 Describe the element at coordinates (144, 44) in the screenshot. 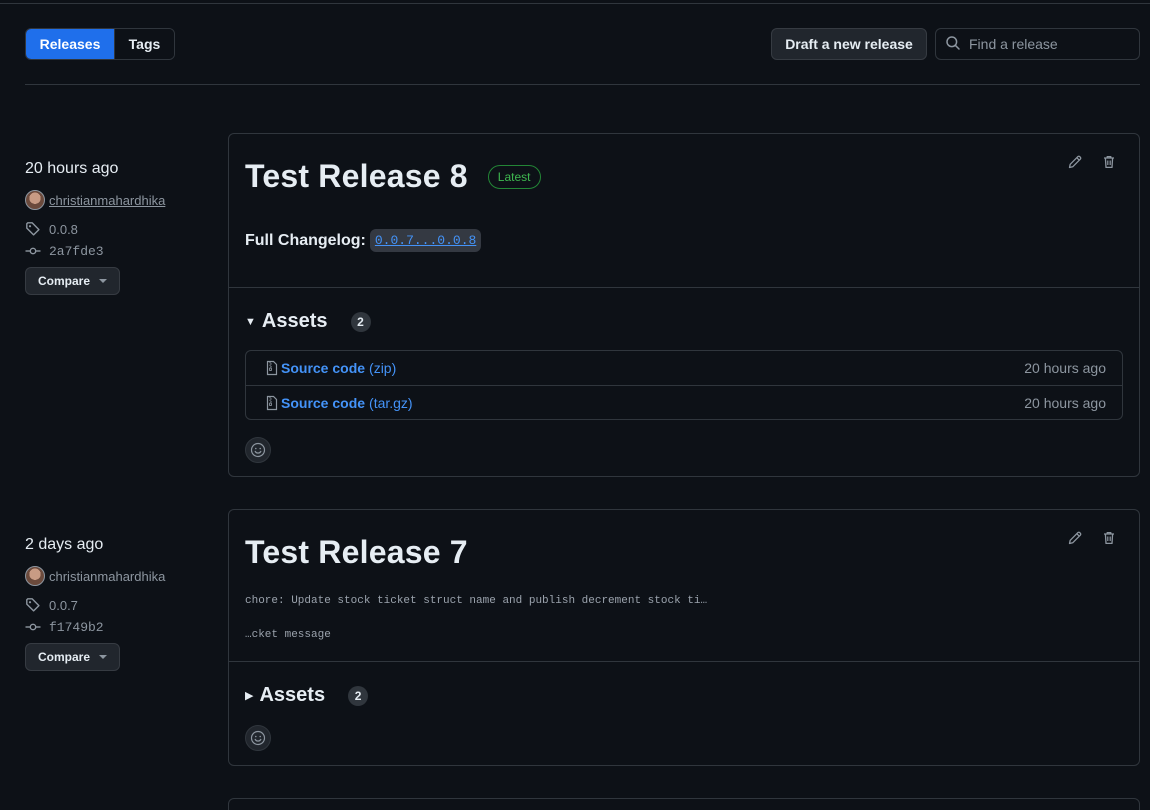

I see `tab-tags: Tags` at that location.